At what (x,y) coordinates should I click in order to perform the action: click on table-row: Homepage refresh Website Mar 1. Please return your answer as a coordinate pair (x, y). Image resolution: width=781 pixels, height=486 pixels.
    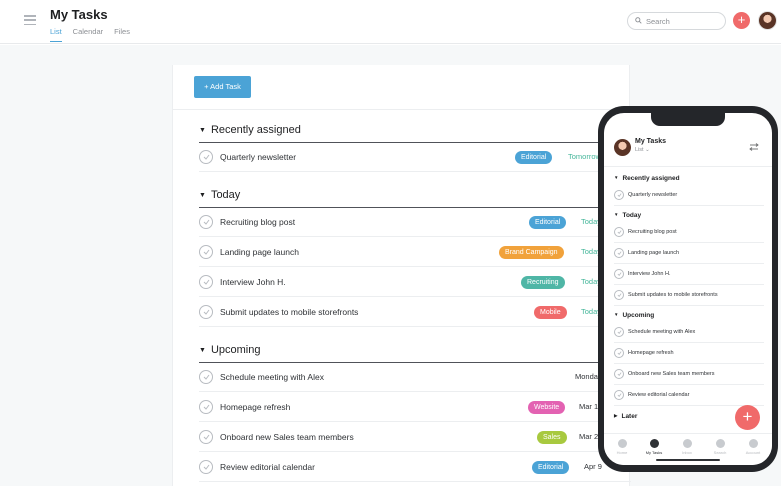
    Looking at the image, I should click on (415, 407).